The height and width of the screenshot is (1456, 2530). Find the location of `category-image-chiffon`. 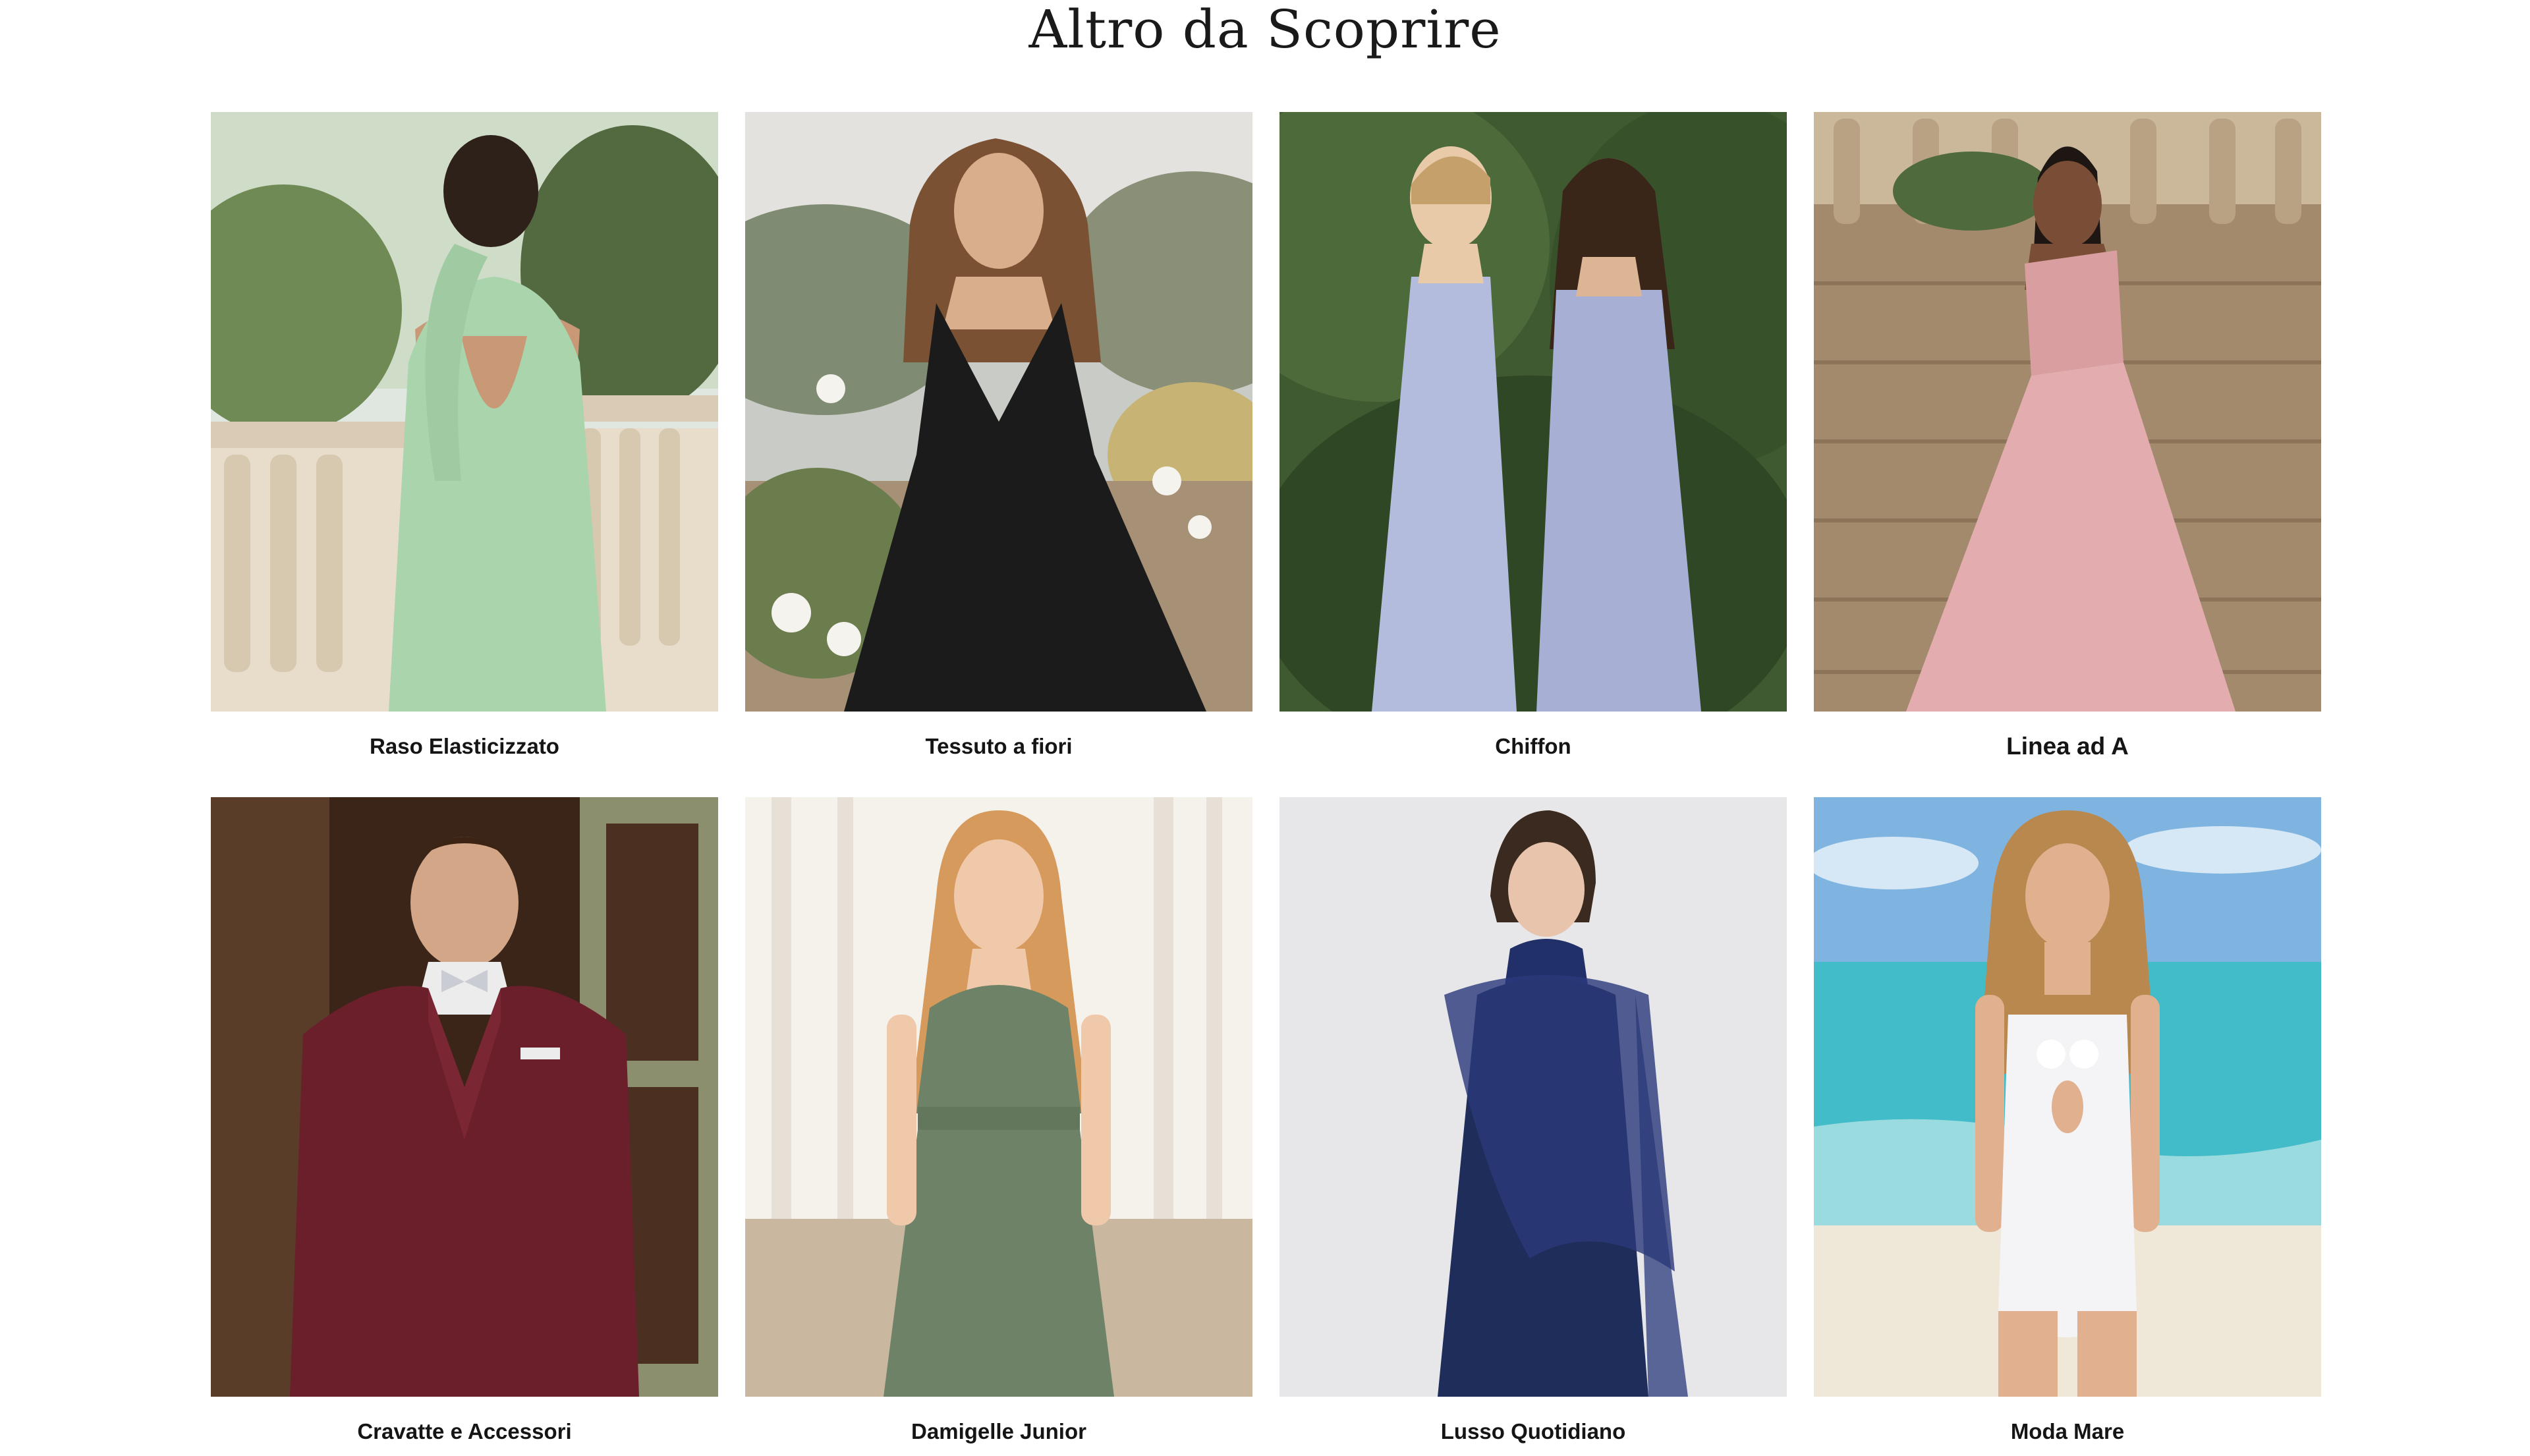

category-image-chiffon is located at coordinates (1533, 412).